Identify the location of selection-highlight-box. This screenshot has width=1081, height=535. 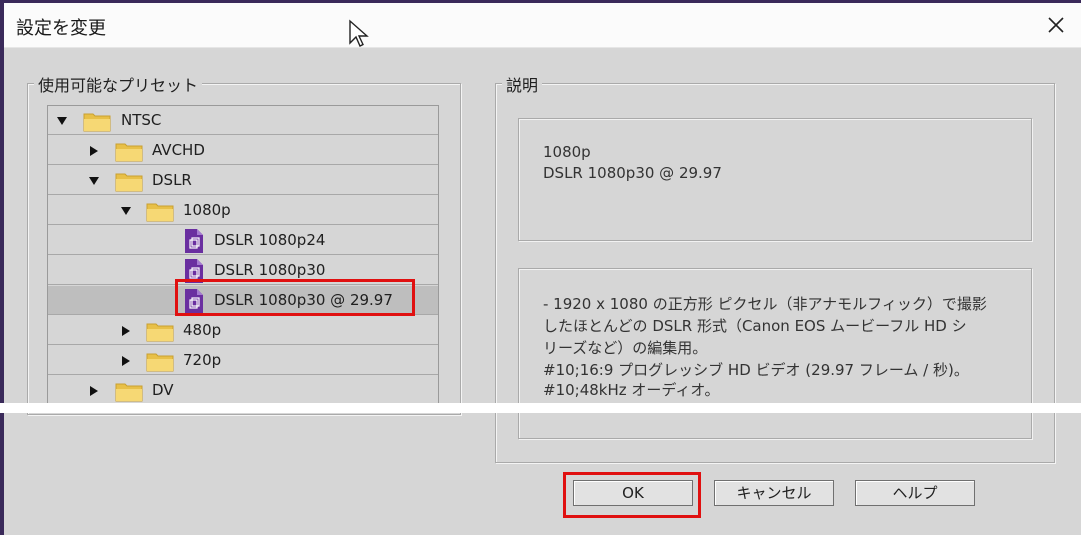
(295, 297).